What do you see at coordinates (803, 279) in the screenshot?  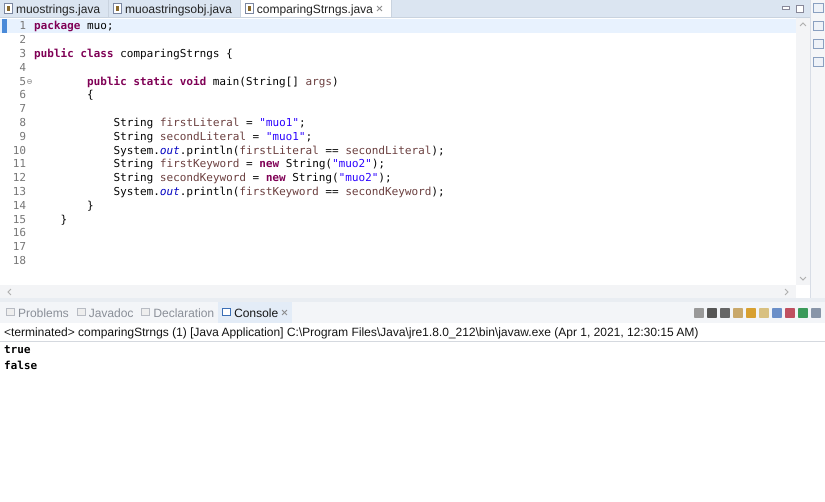 I see `scroll-down-icon` at bounding box center [803, 279].